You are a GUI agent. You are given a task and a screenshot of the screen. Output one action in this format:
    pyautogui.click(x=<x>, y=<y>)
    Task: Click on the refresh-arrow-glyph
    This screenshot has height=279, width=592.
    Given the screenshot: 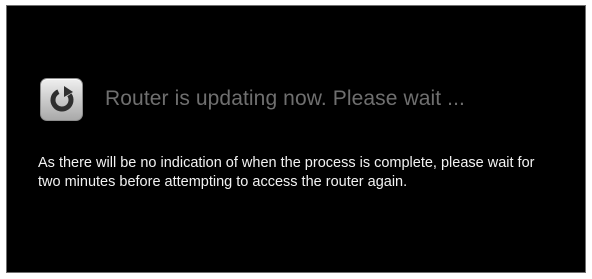 What is the action you would take?
    pyautogui.click(x=61, y=99)
    